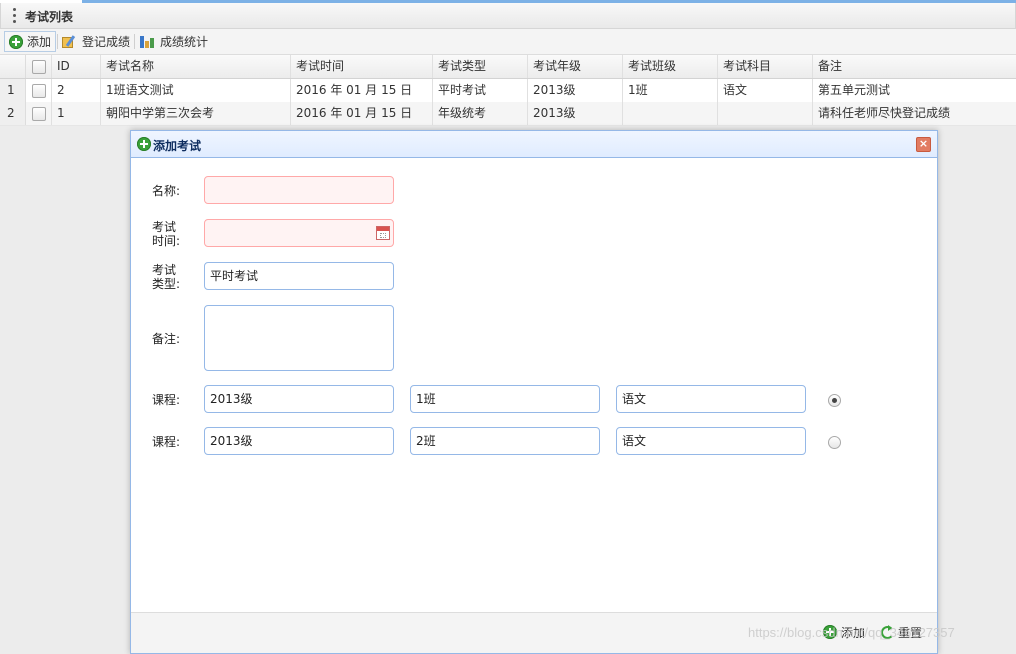  Describe the element at coordinates (148, 41) in the screenshot. I see `bar-chart-icon` at that location.